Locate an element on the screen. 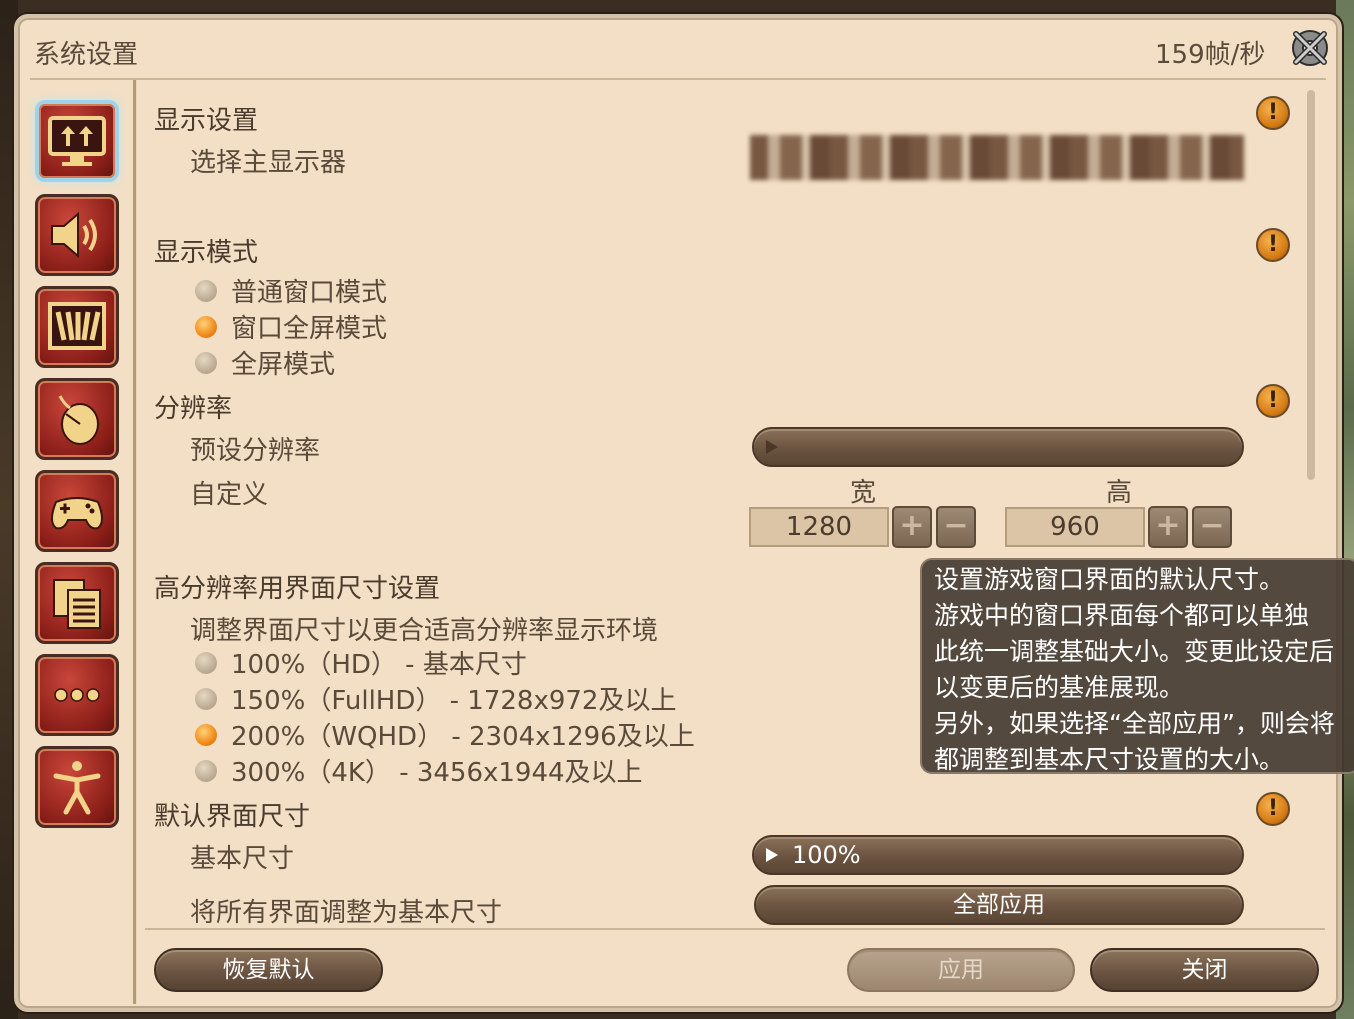 This screenshot has height=1019, width=1354. apply-all-button: 全部应用 is located at coordinates (999, 905).